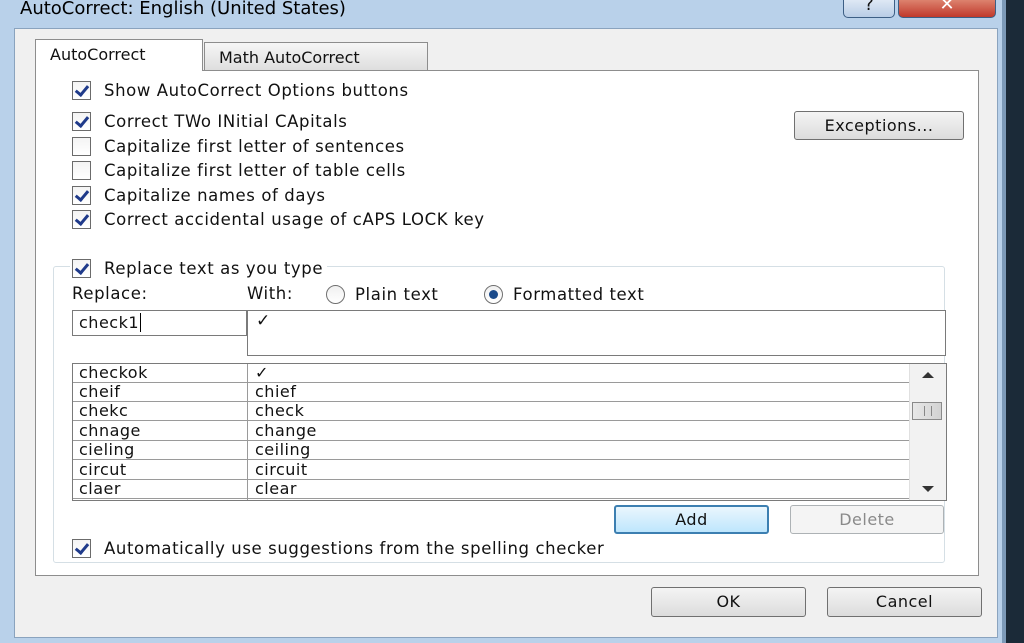 Image resolution: width=1024 pixels, height=643 pixels. I want to click on list-item: checkok ✓, so click(491, 373).